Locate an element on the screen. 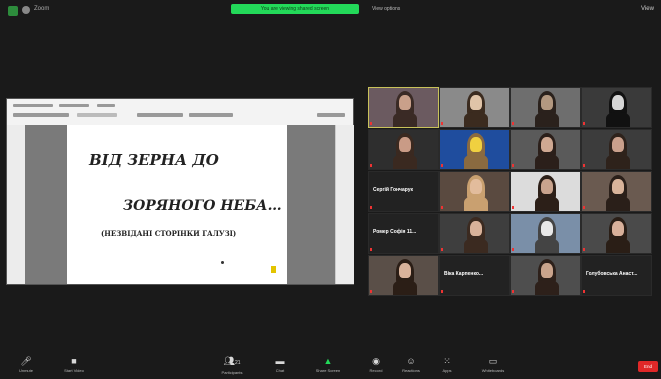 The image size is (661, 379). slide-title-line-1: ВІД ЗЕРНА ДО is located at coordinates (154, 160).